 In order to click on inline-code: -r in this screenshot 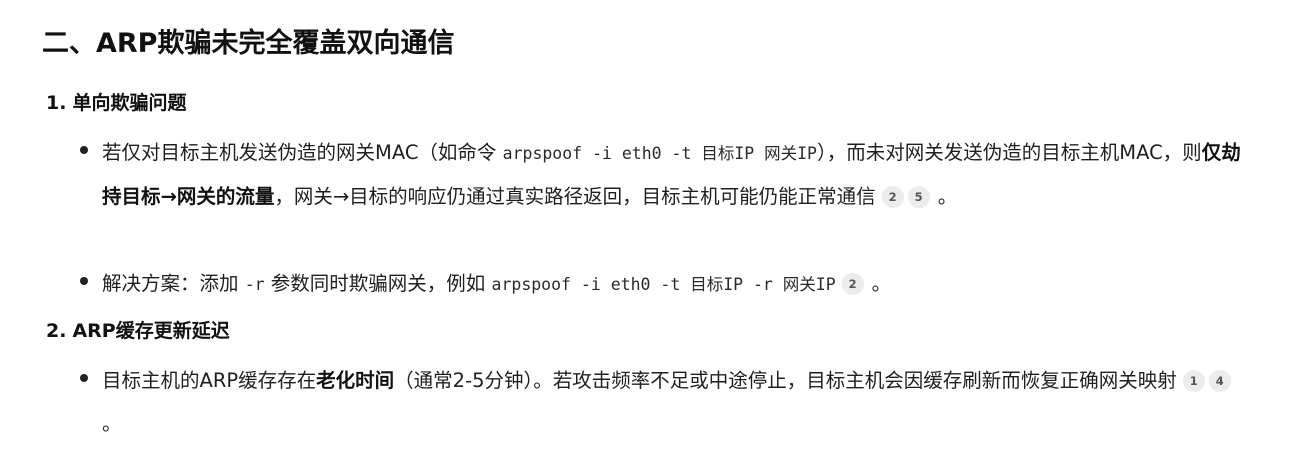, I will do `click(254, 284)`.